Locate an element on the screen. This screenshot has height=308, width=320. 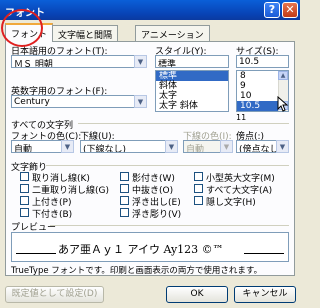
underline-field: (下線なし) is located at coordinates (129, 146).